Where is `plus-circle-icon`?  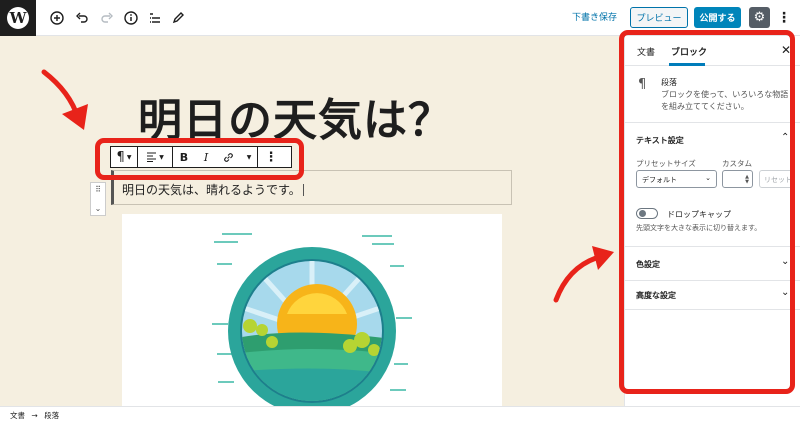
plus-circle-icon is located at coordinates (57, 18).